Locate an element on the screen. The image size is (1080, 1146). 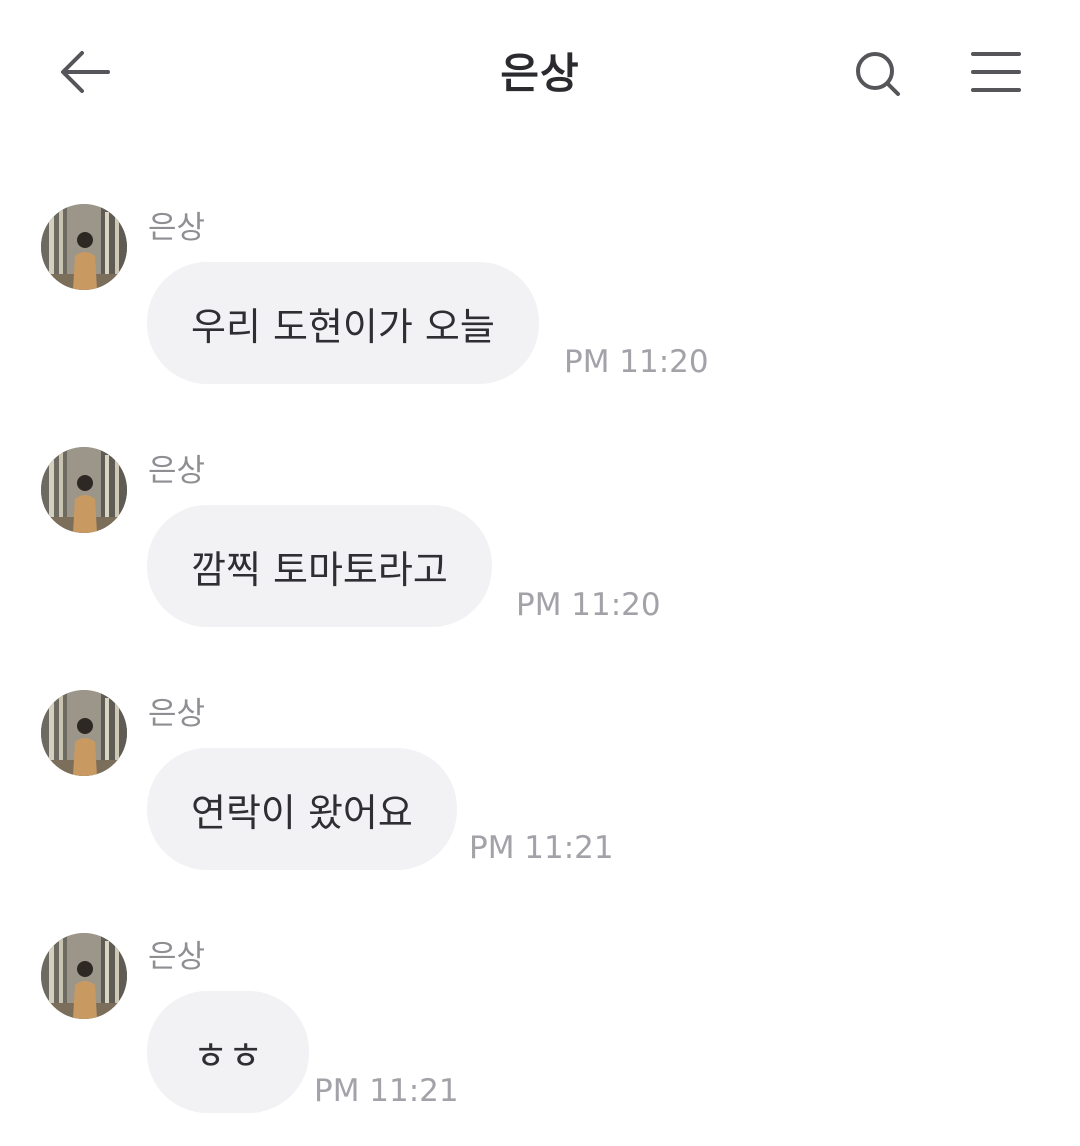
message-bubble: ㅎㅎ is located at coordinates (228, 1052).